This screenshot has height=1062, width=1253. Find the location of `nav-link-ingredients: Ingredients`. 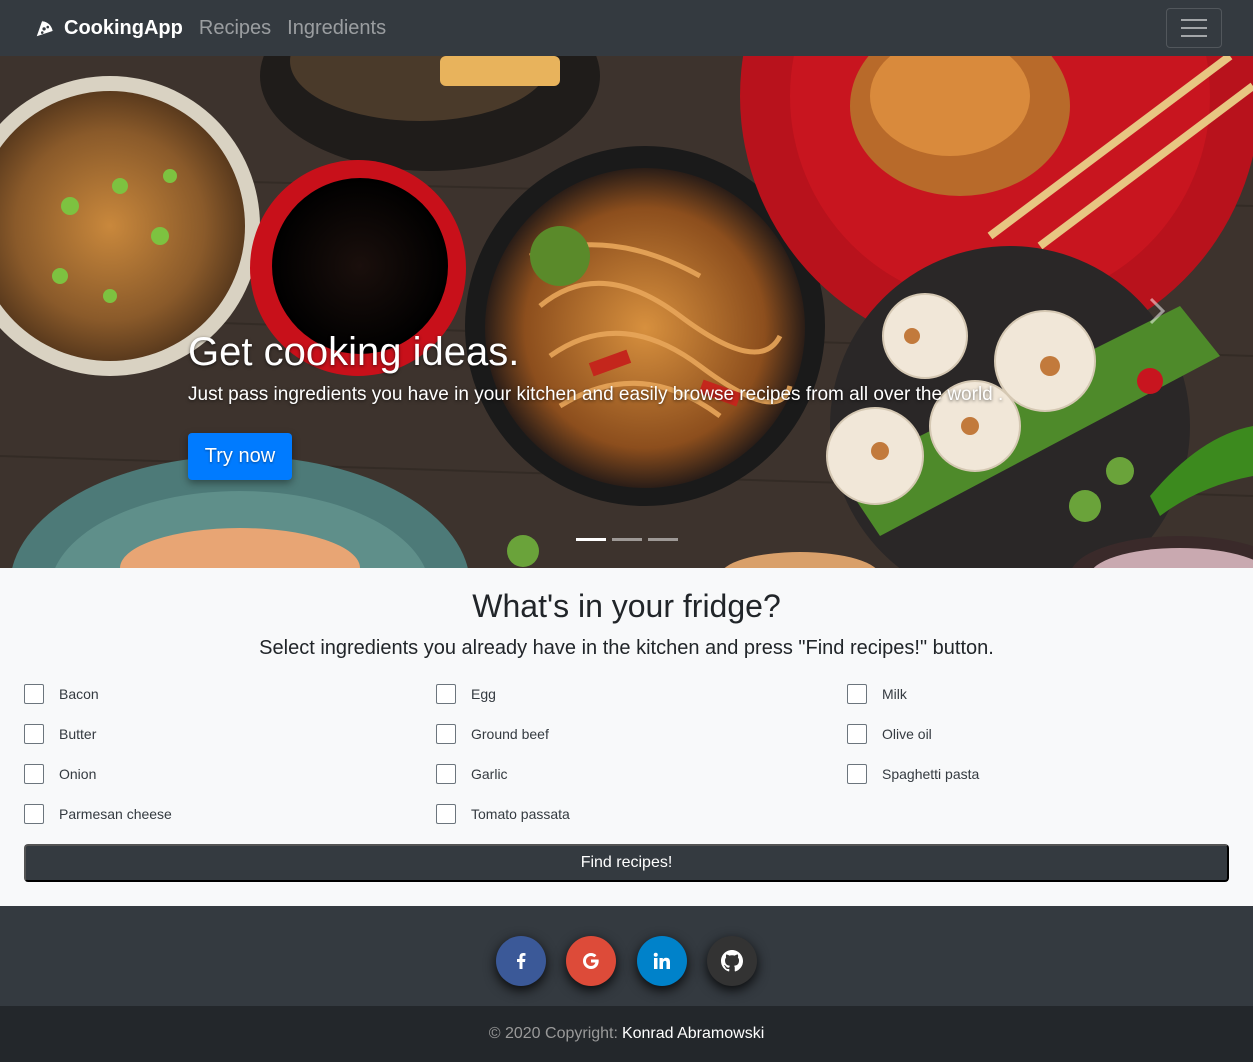

nav-link-ingredients: Ingredients is located at coordinates (336, 28).